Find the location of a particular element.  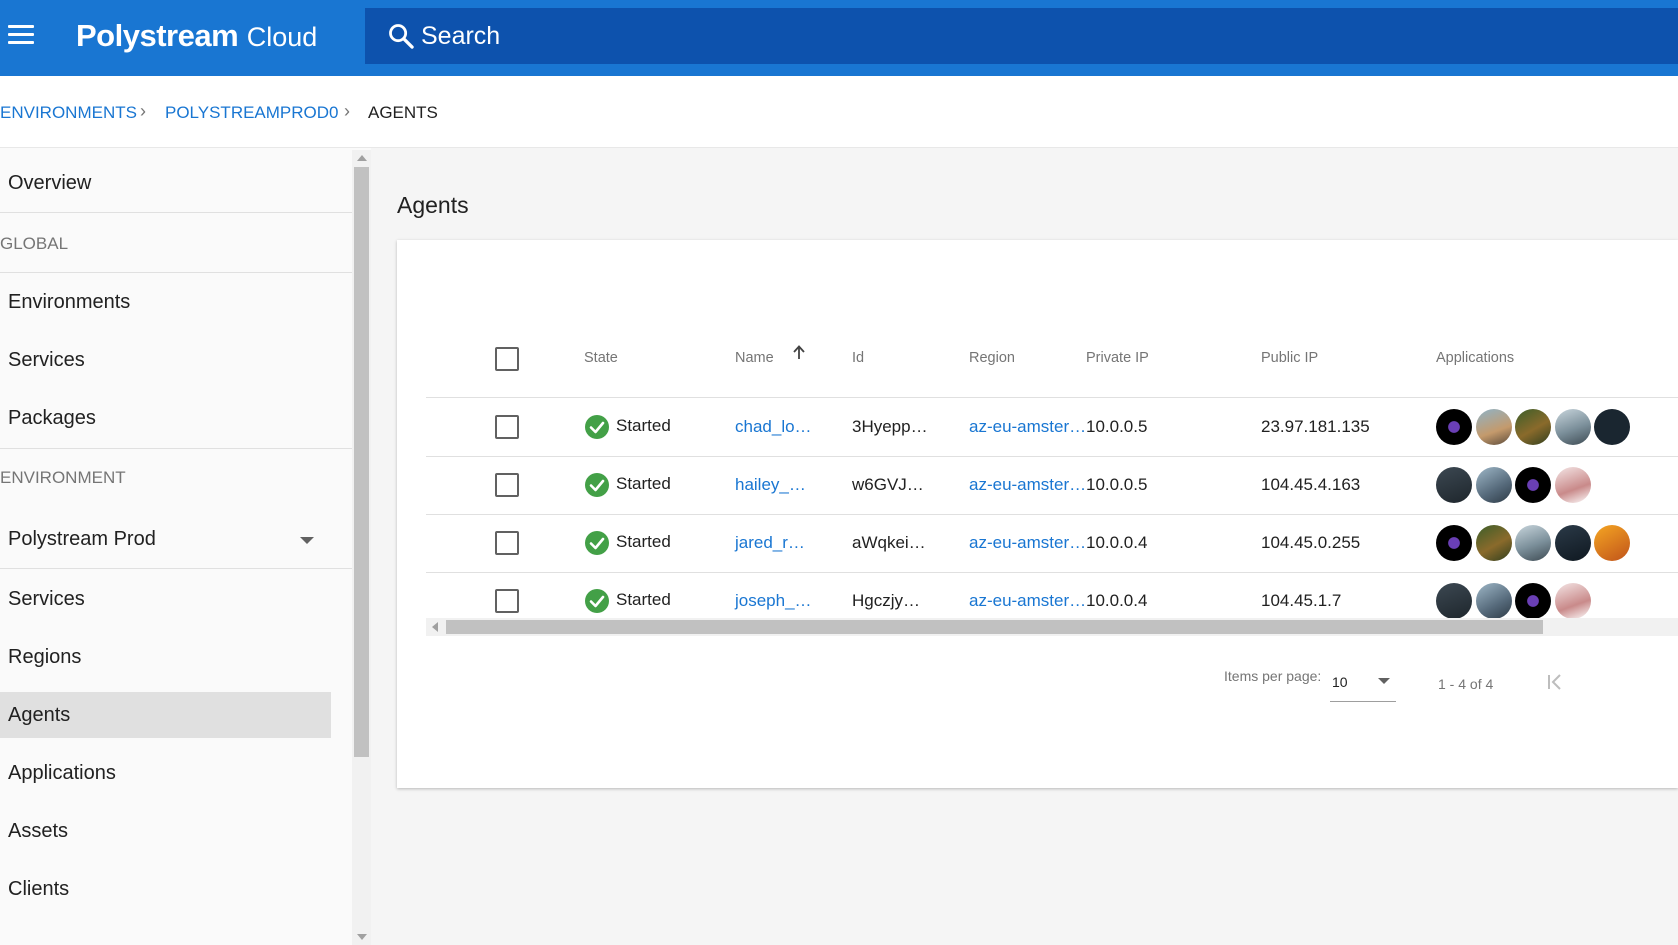

breadcrumb-current: AGENTS is located at coordinates (403, 112).